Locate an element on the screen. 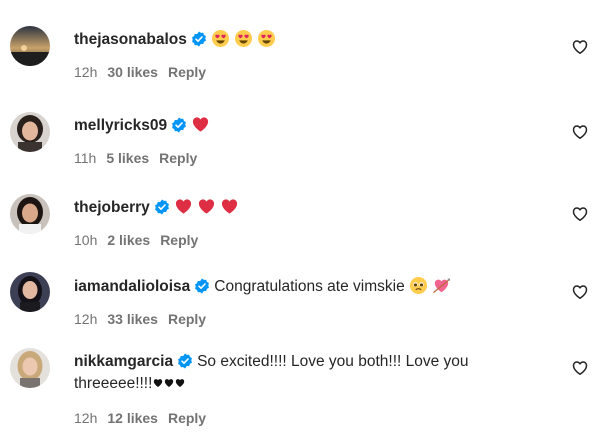  comment-meta: 11h 5 likes Reply is located at coordinates (307, 158).